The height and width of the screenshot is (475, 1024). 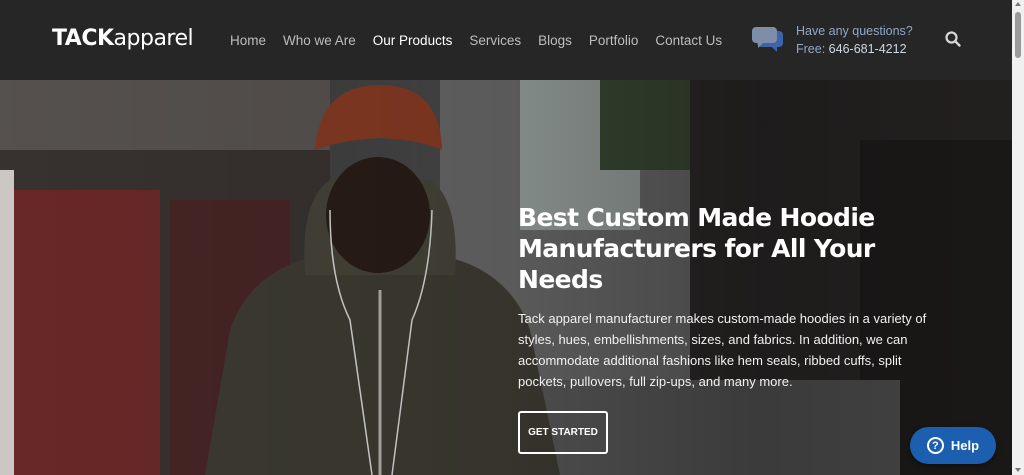 I want to click on contact-text: Have any questions? Free: 646-681-4212, so click(x=854, y=40).